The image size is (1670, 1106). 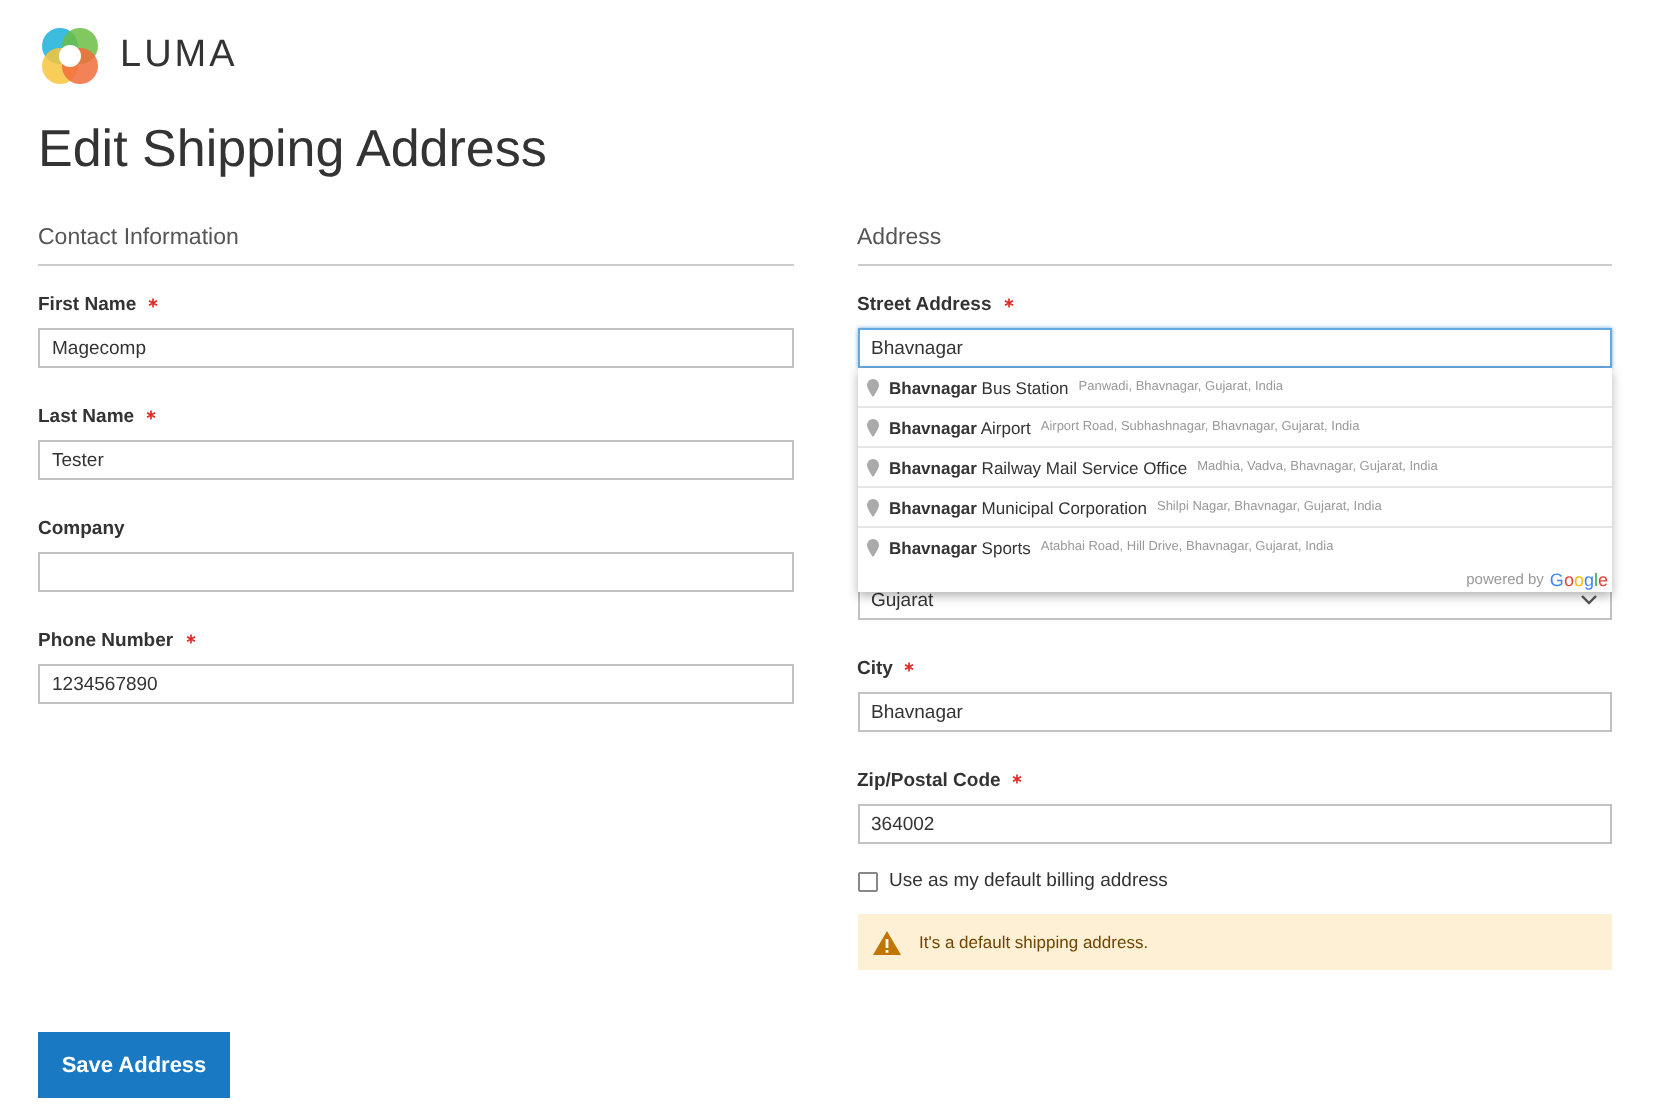 What do you see at coordinates (960, 427) in the screenshot?
I see `suggestion-main: Bhavnagar Airport` at bounding box center [960, 427].